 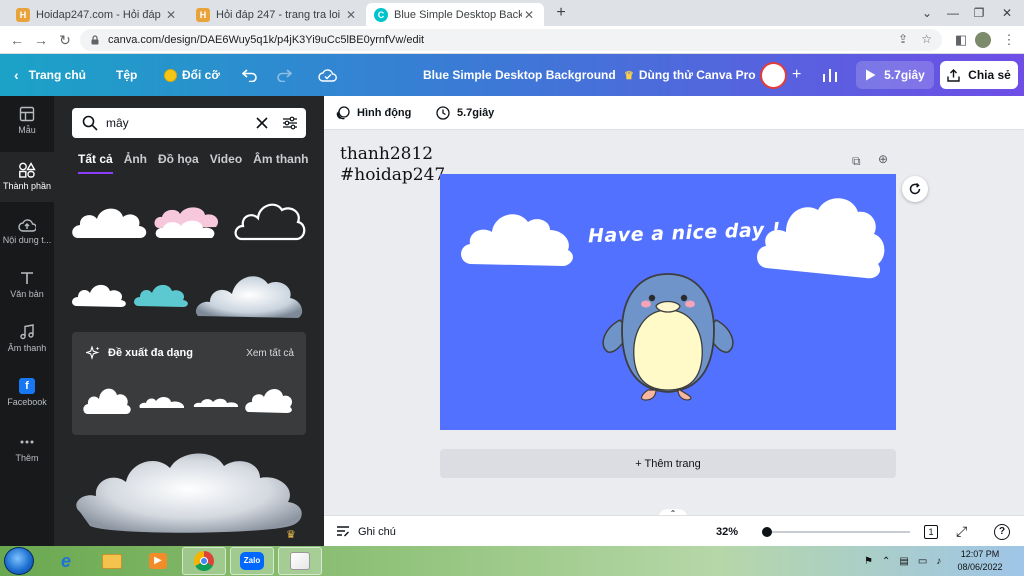 I want to click on show-hidden-icons-chevron-icon: ⌃, so click(x=886, y=561).